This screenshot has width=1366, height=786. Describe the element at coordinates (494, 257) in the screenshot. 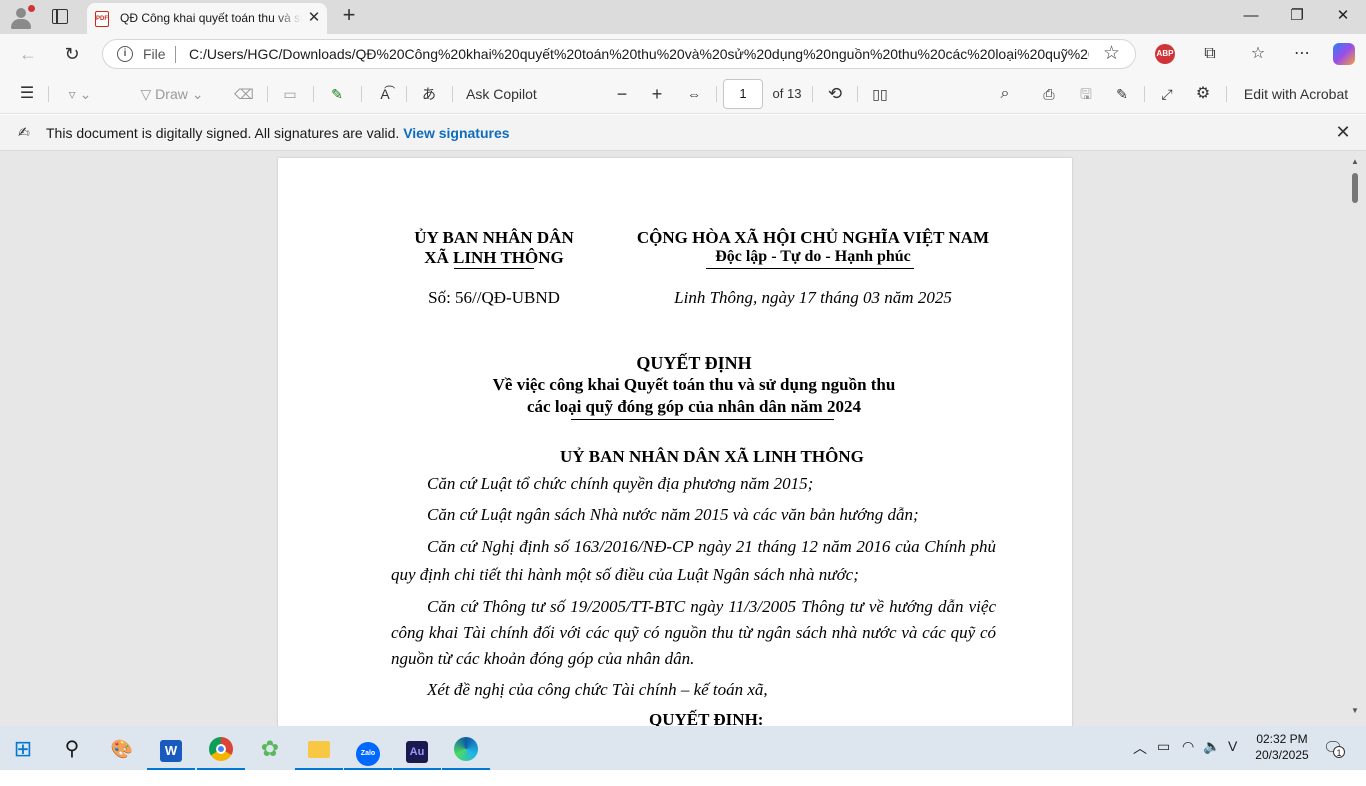

I see `org-name-line2: XÃ LINH THÔNG` at that location.